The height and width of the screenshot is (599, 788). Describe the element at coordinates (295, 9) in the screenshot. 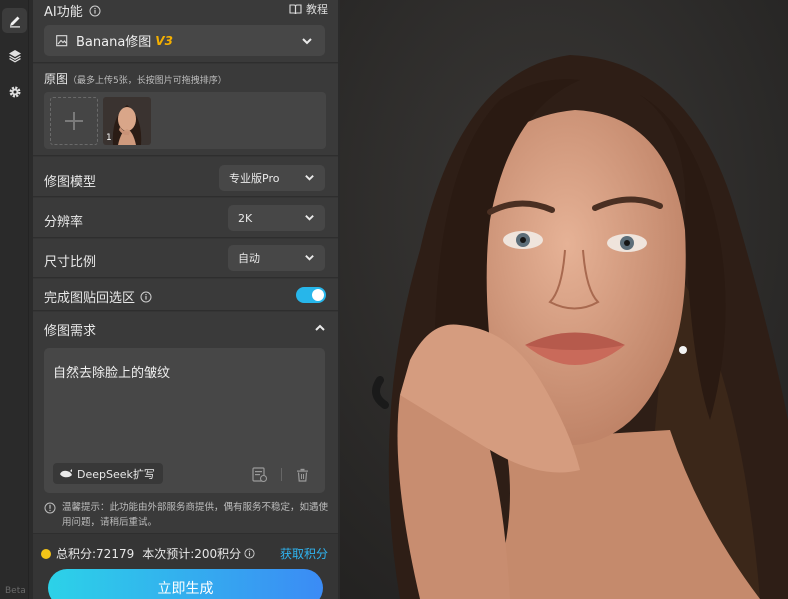

I see `book-icon` at that location.